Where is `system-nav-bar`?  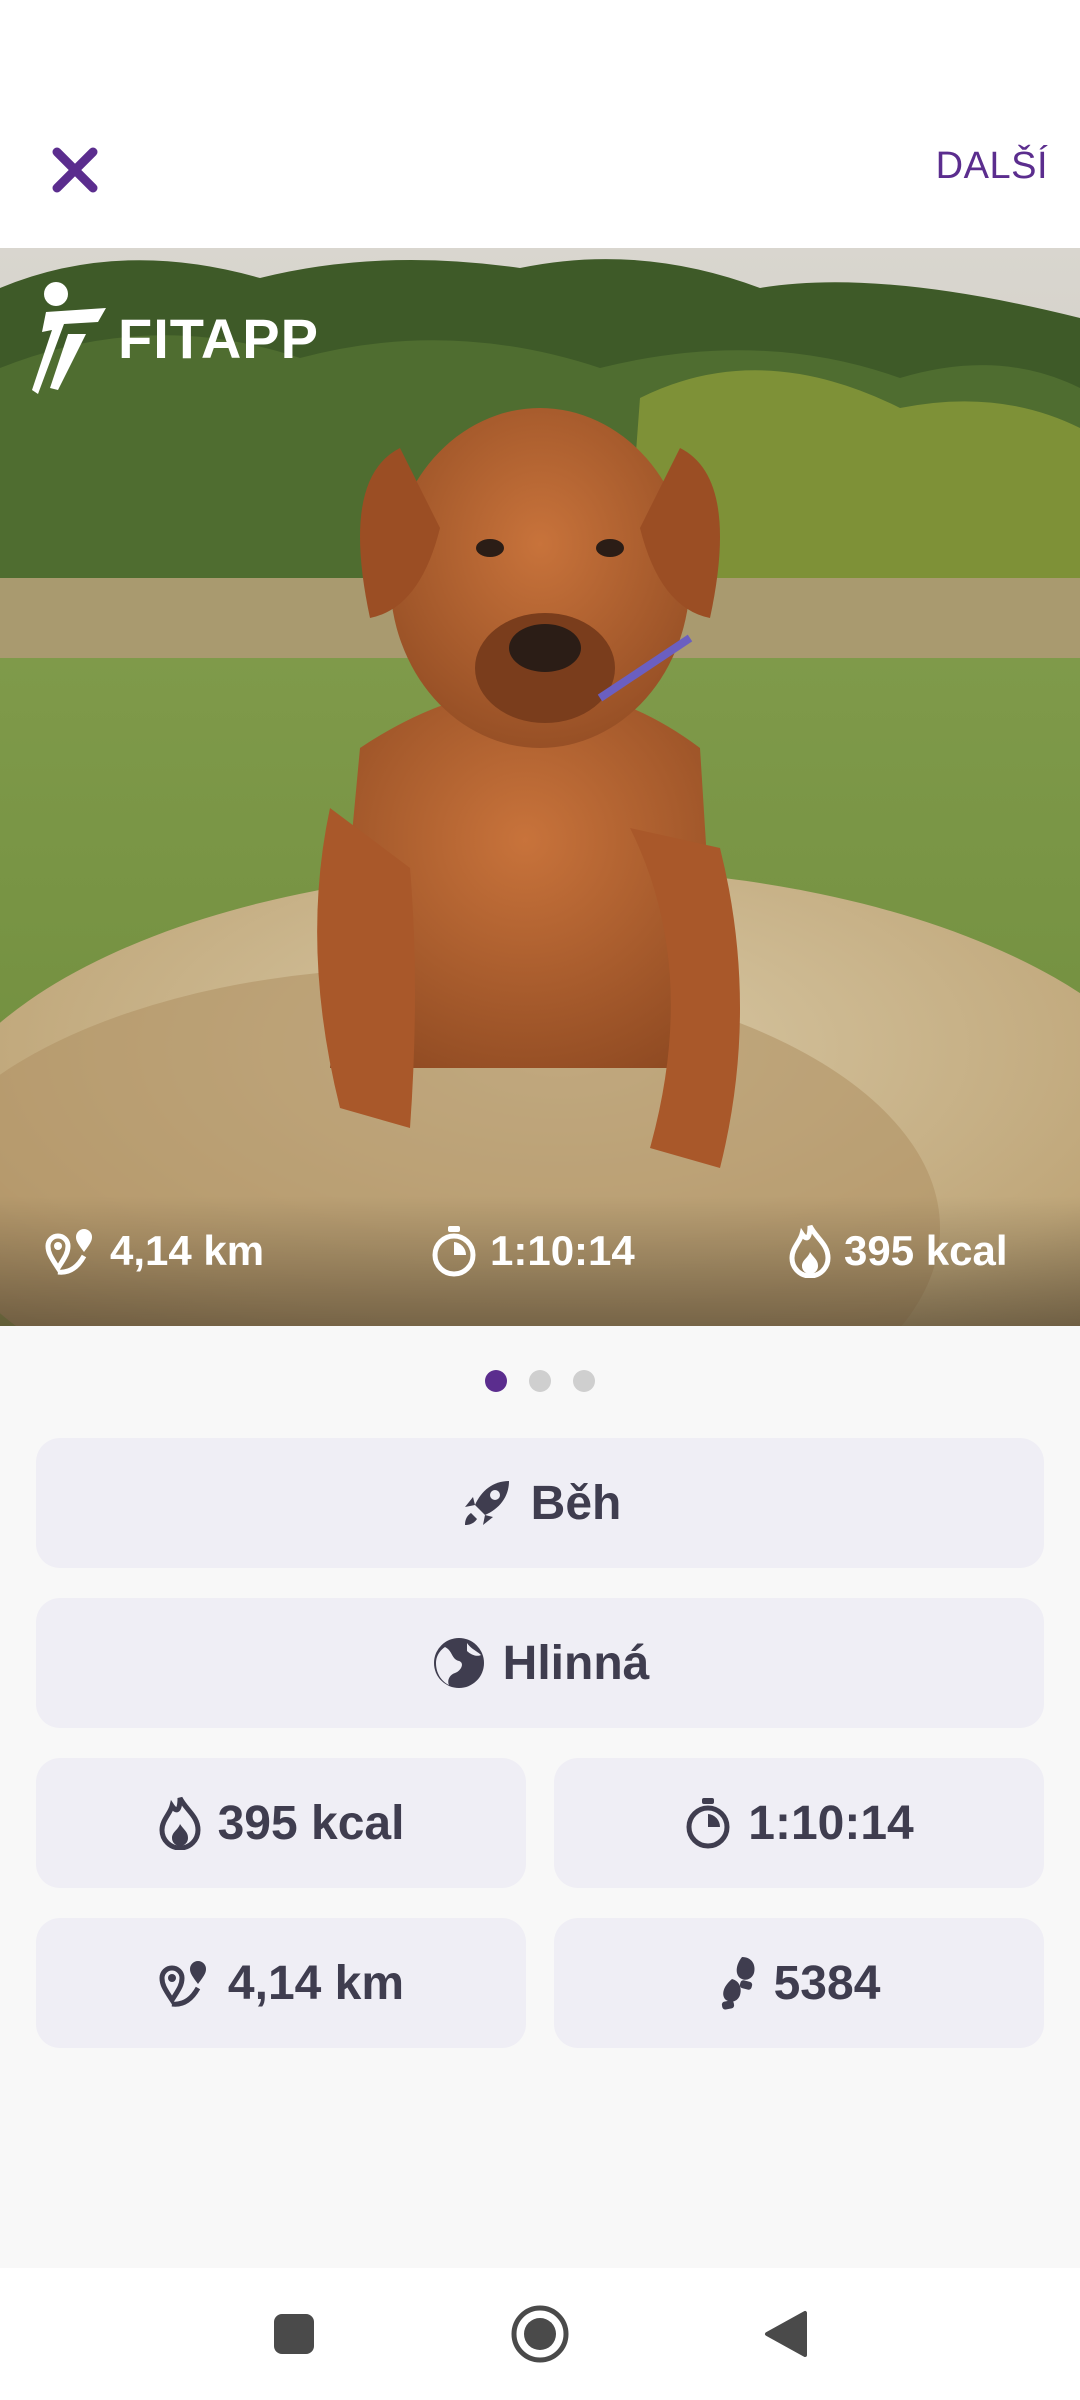 system-nav-bar is located at coordinates (540, 2334).